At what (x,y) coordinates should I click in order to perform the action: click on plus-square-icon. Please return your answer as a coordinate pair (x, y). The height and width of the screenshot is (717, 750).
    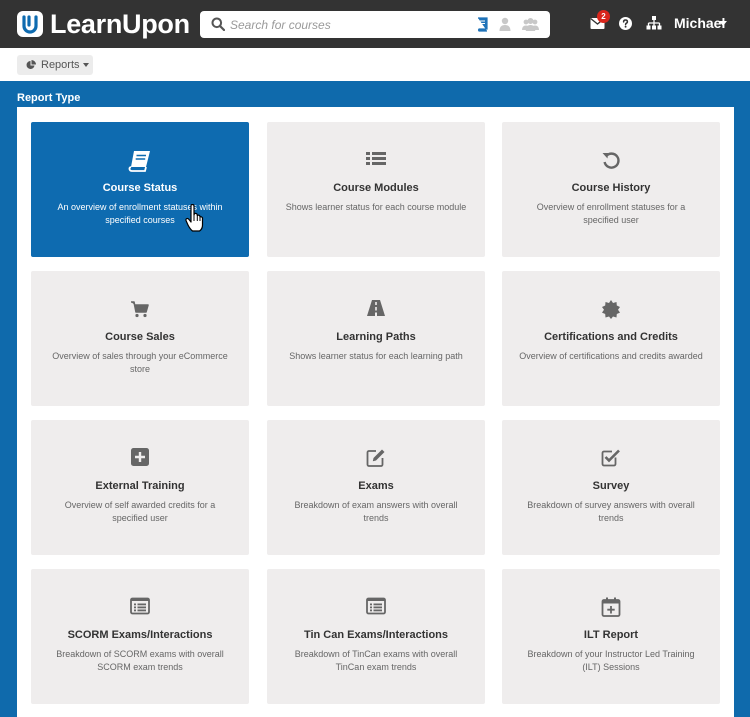
    Looking at the image, I should click on (140, 457).